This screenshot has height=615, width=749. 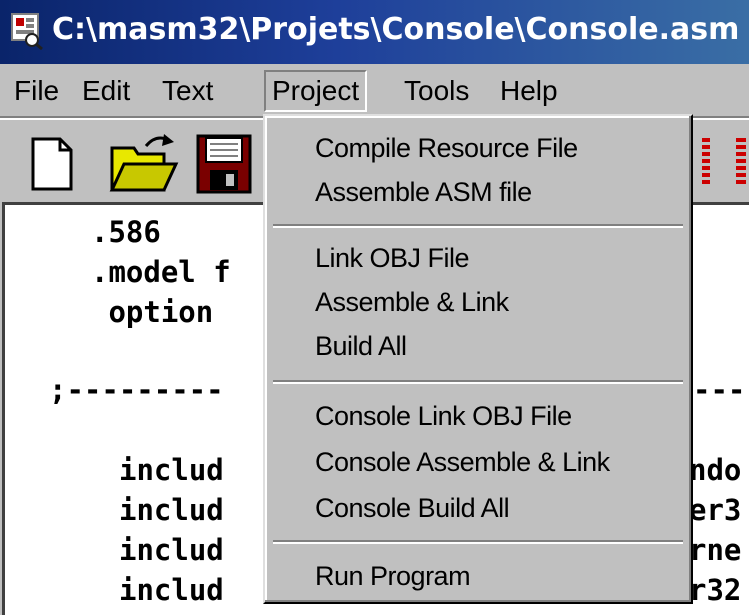 What do you see at coordinates (393, 576) in the screenshot?
I see `menu-item-run-program: Run Program` at bounding box center [393, 576].